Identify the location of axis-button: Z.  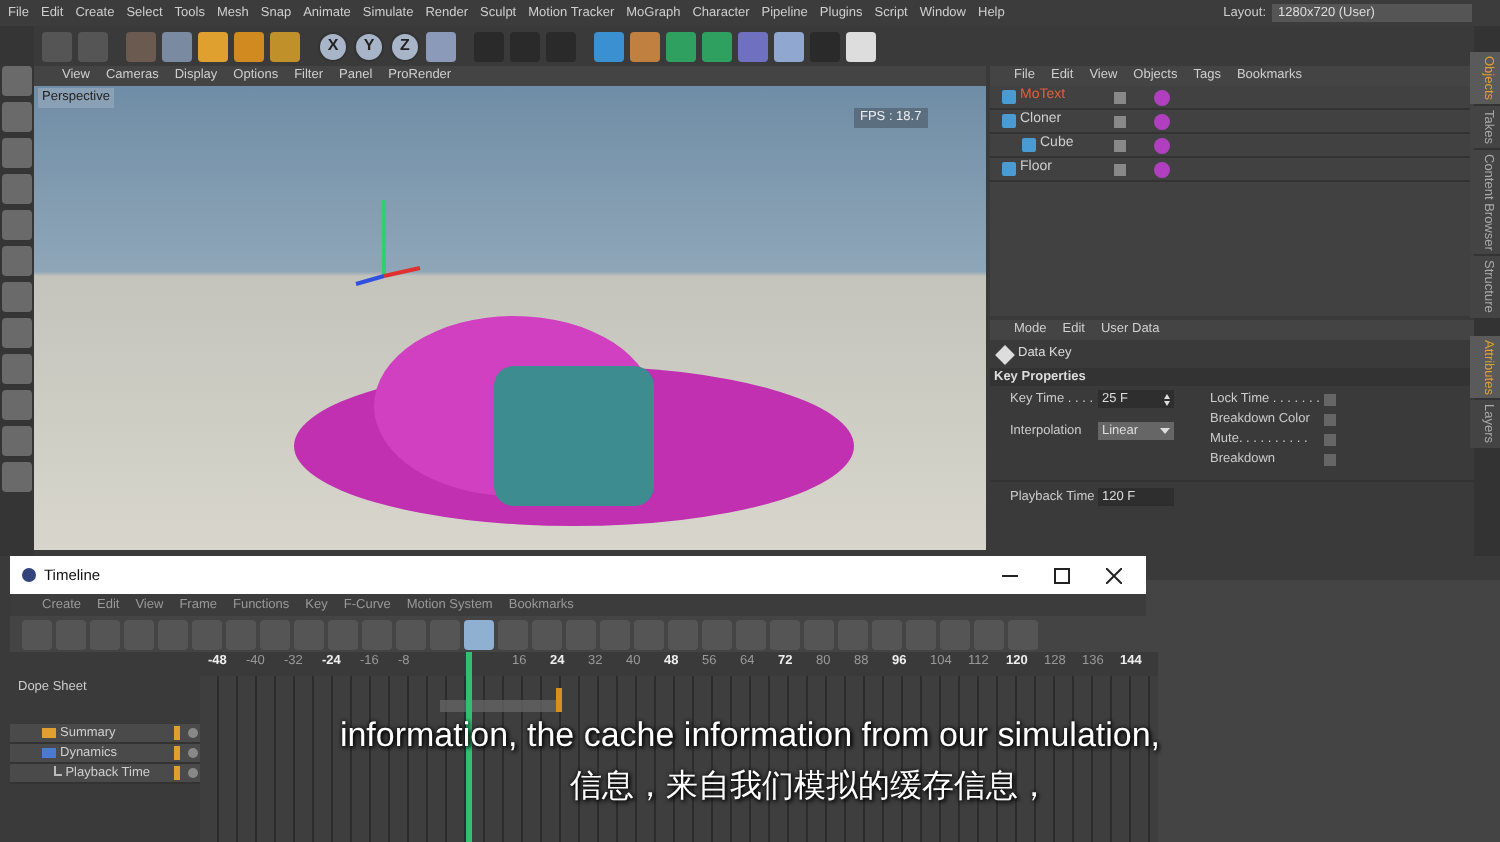
(405, 46).